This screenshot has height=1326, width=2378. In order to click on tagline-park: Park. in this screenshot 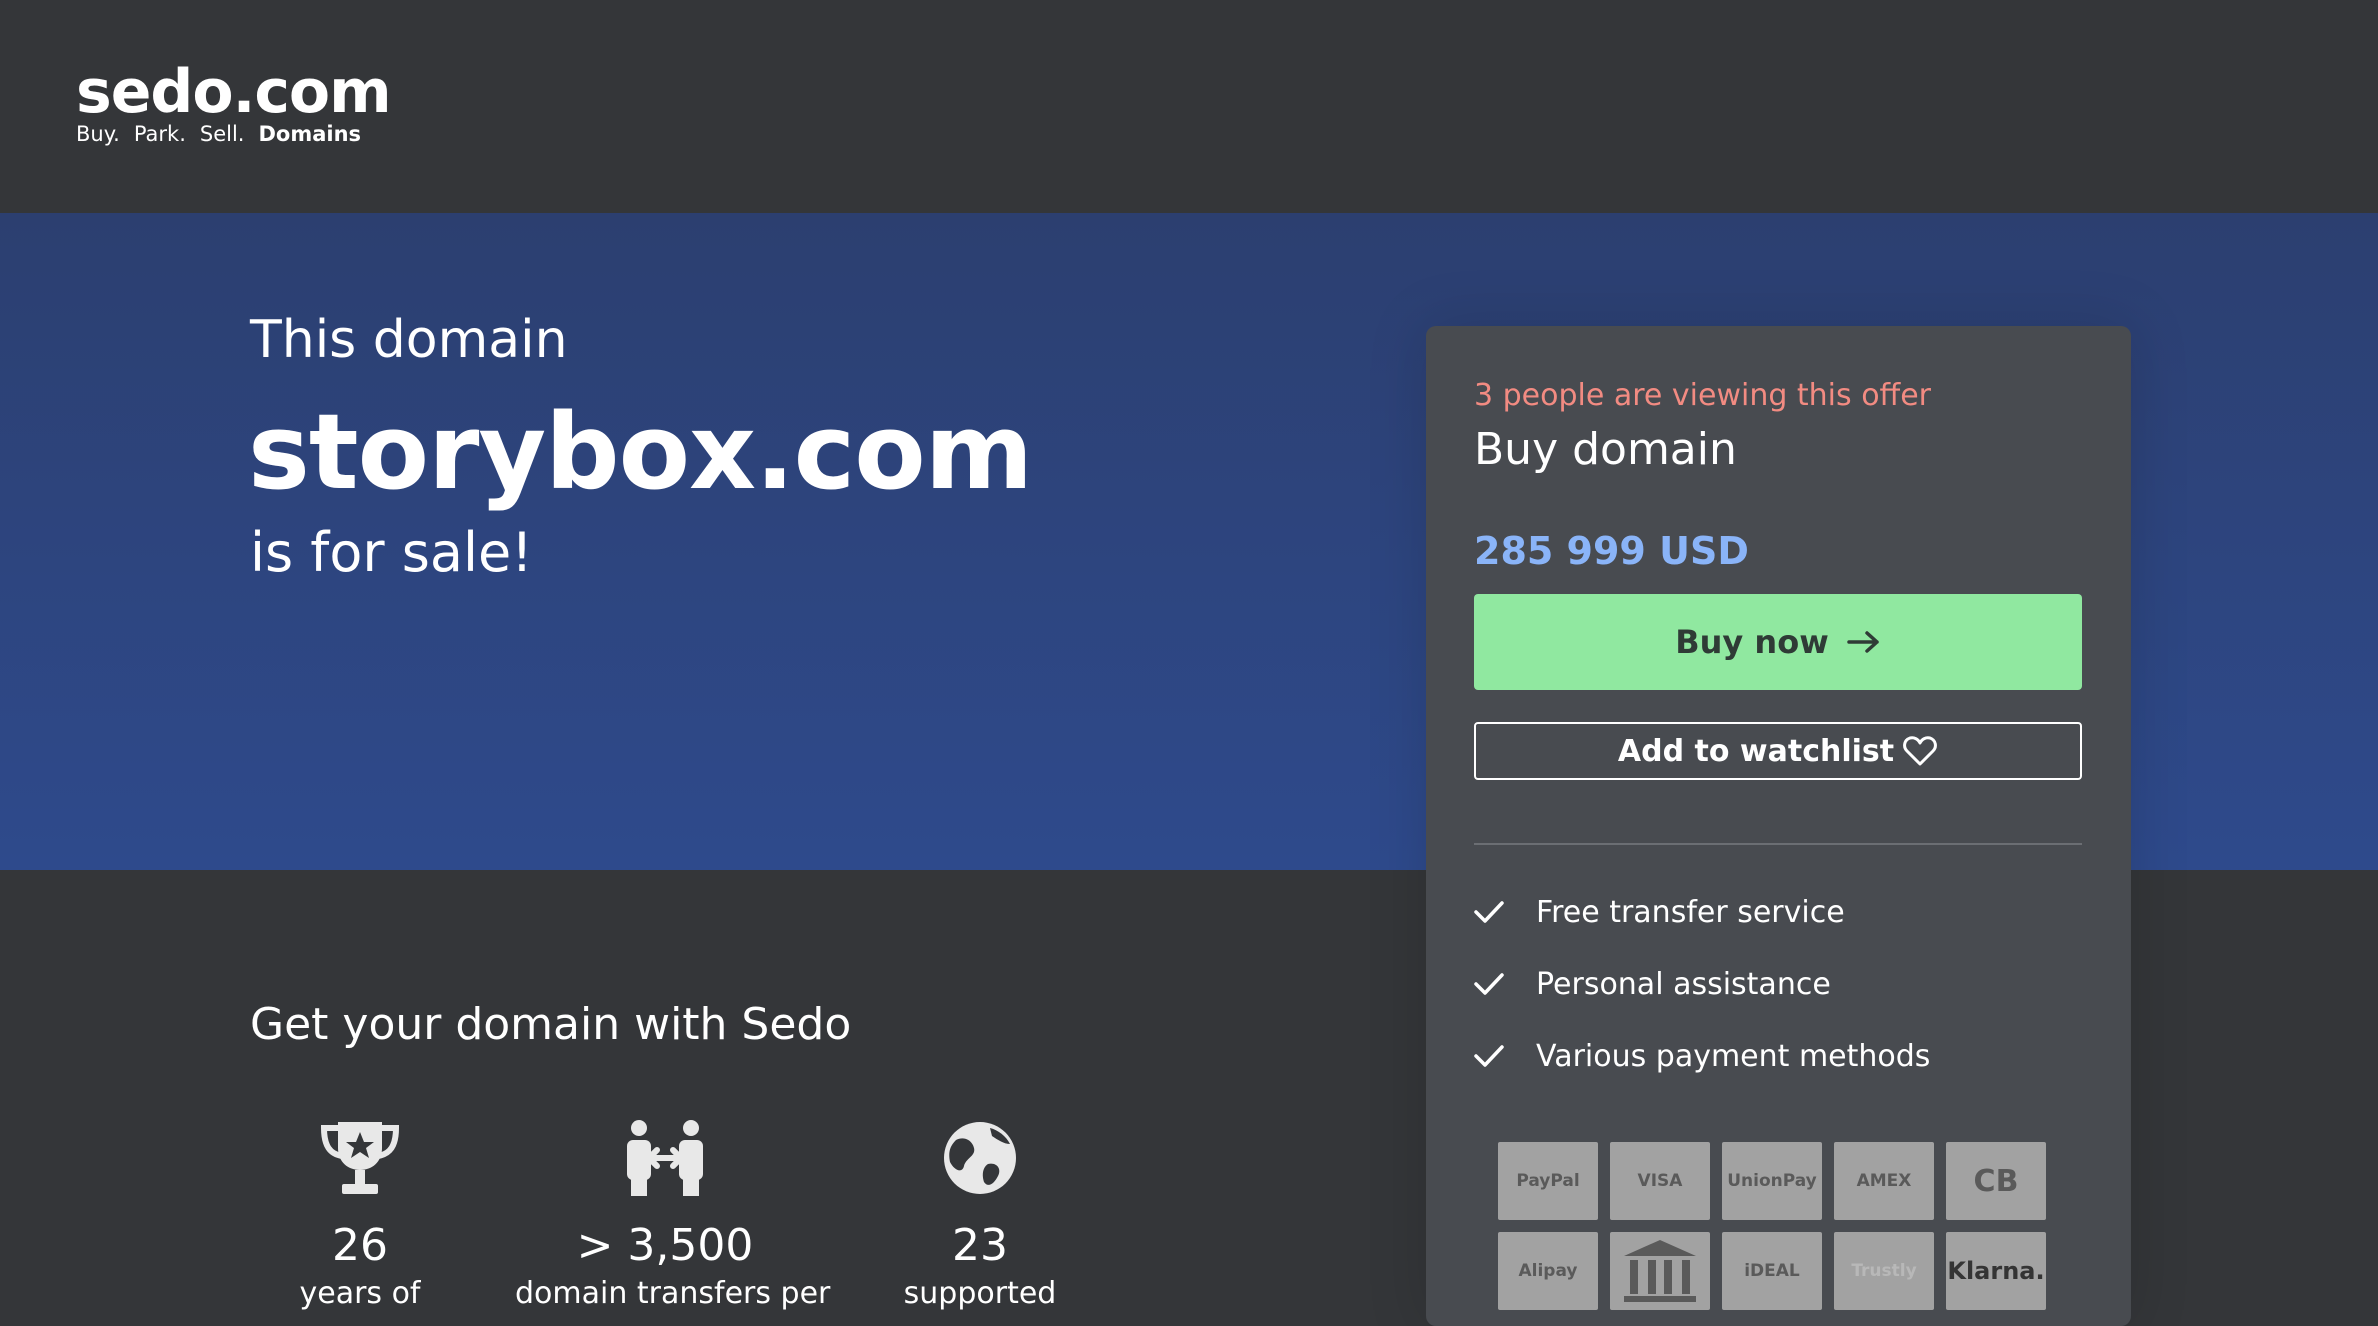, I will do `click(159, 134)`.